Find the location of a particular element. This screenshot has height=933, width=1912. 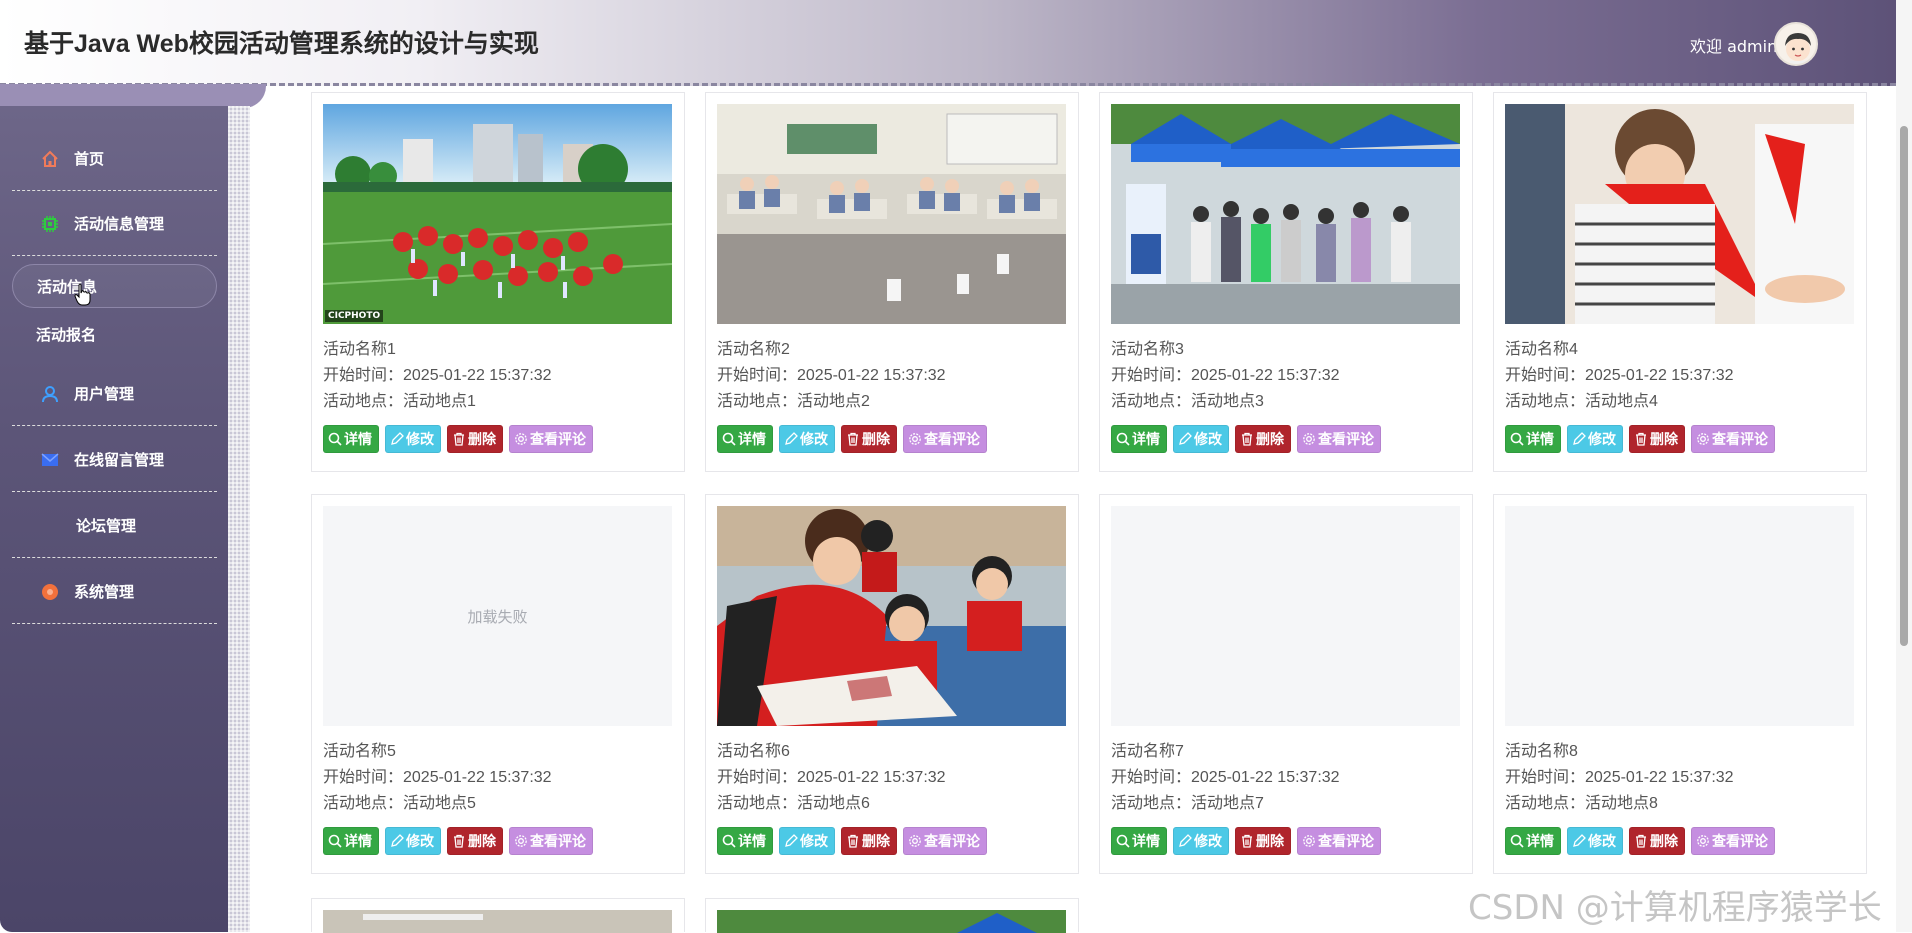

button-label: 详情 is located at coordinates (1540, 440).